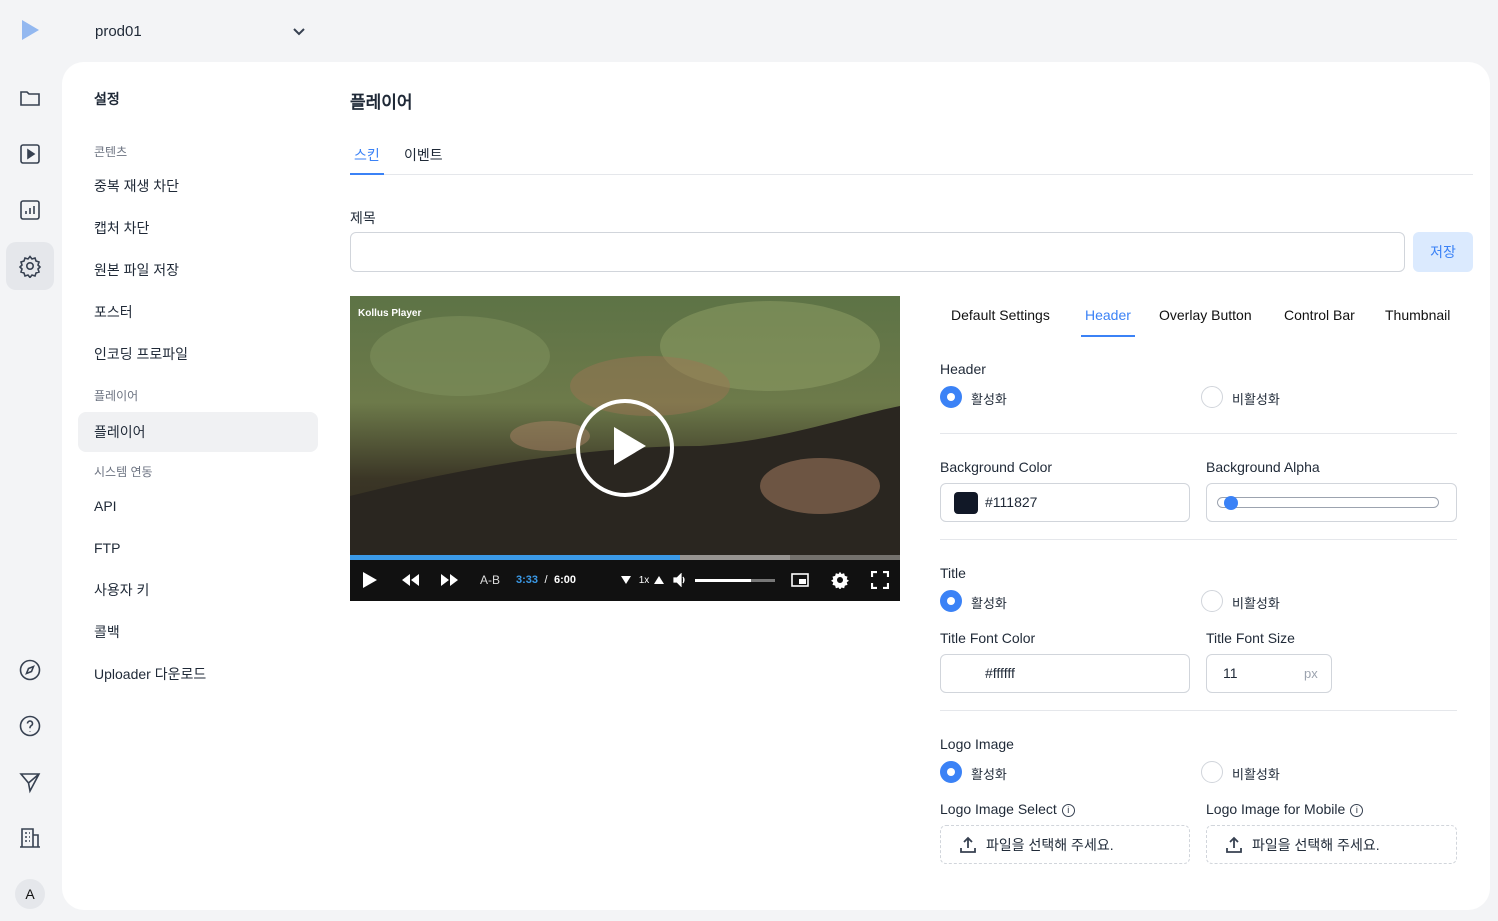 The height and width of the screenshot is (921, 1498). I want to click on title-enable-radio, so click(951, 601).